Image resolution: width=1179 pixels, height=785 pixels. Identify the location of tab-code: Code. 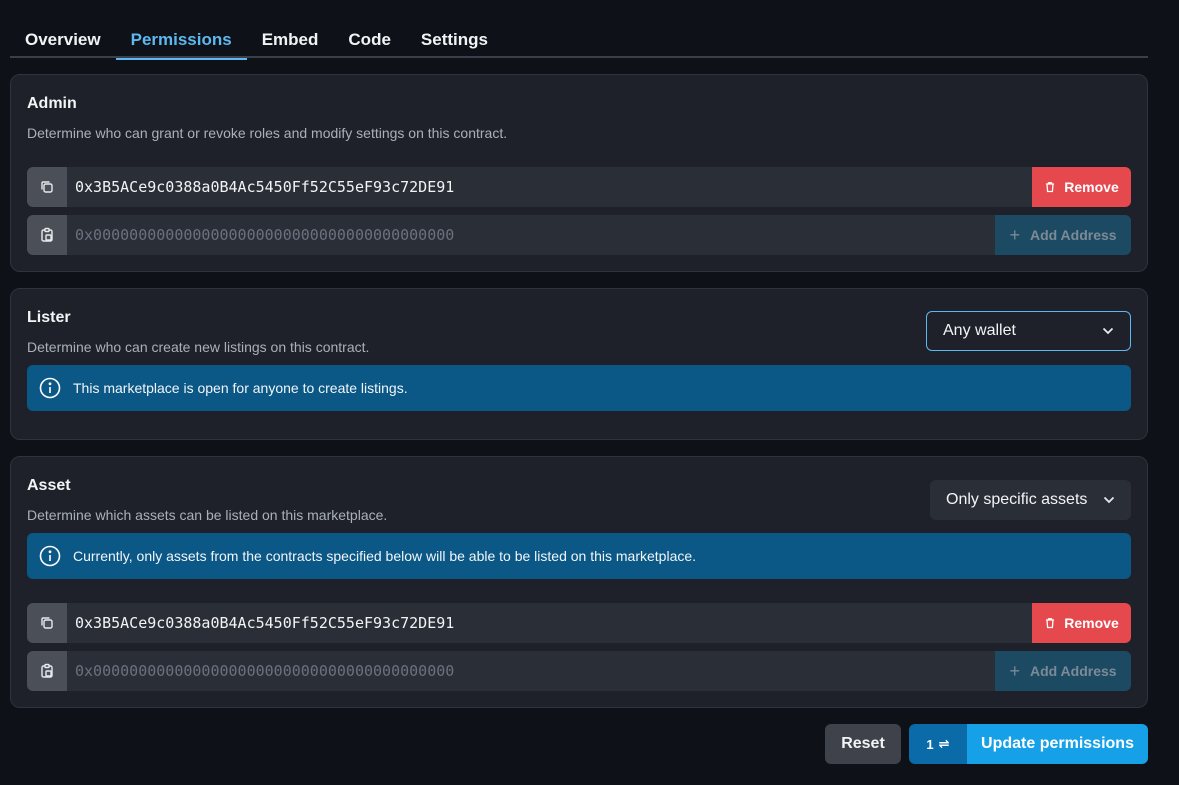
(369, 40).